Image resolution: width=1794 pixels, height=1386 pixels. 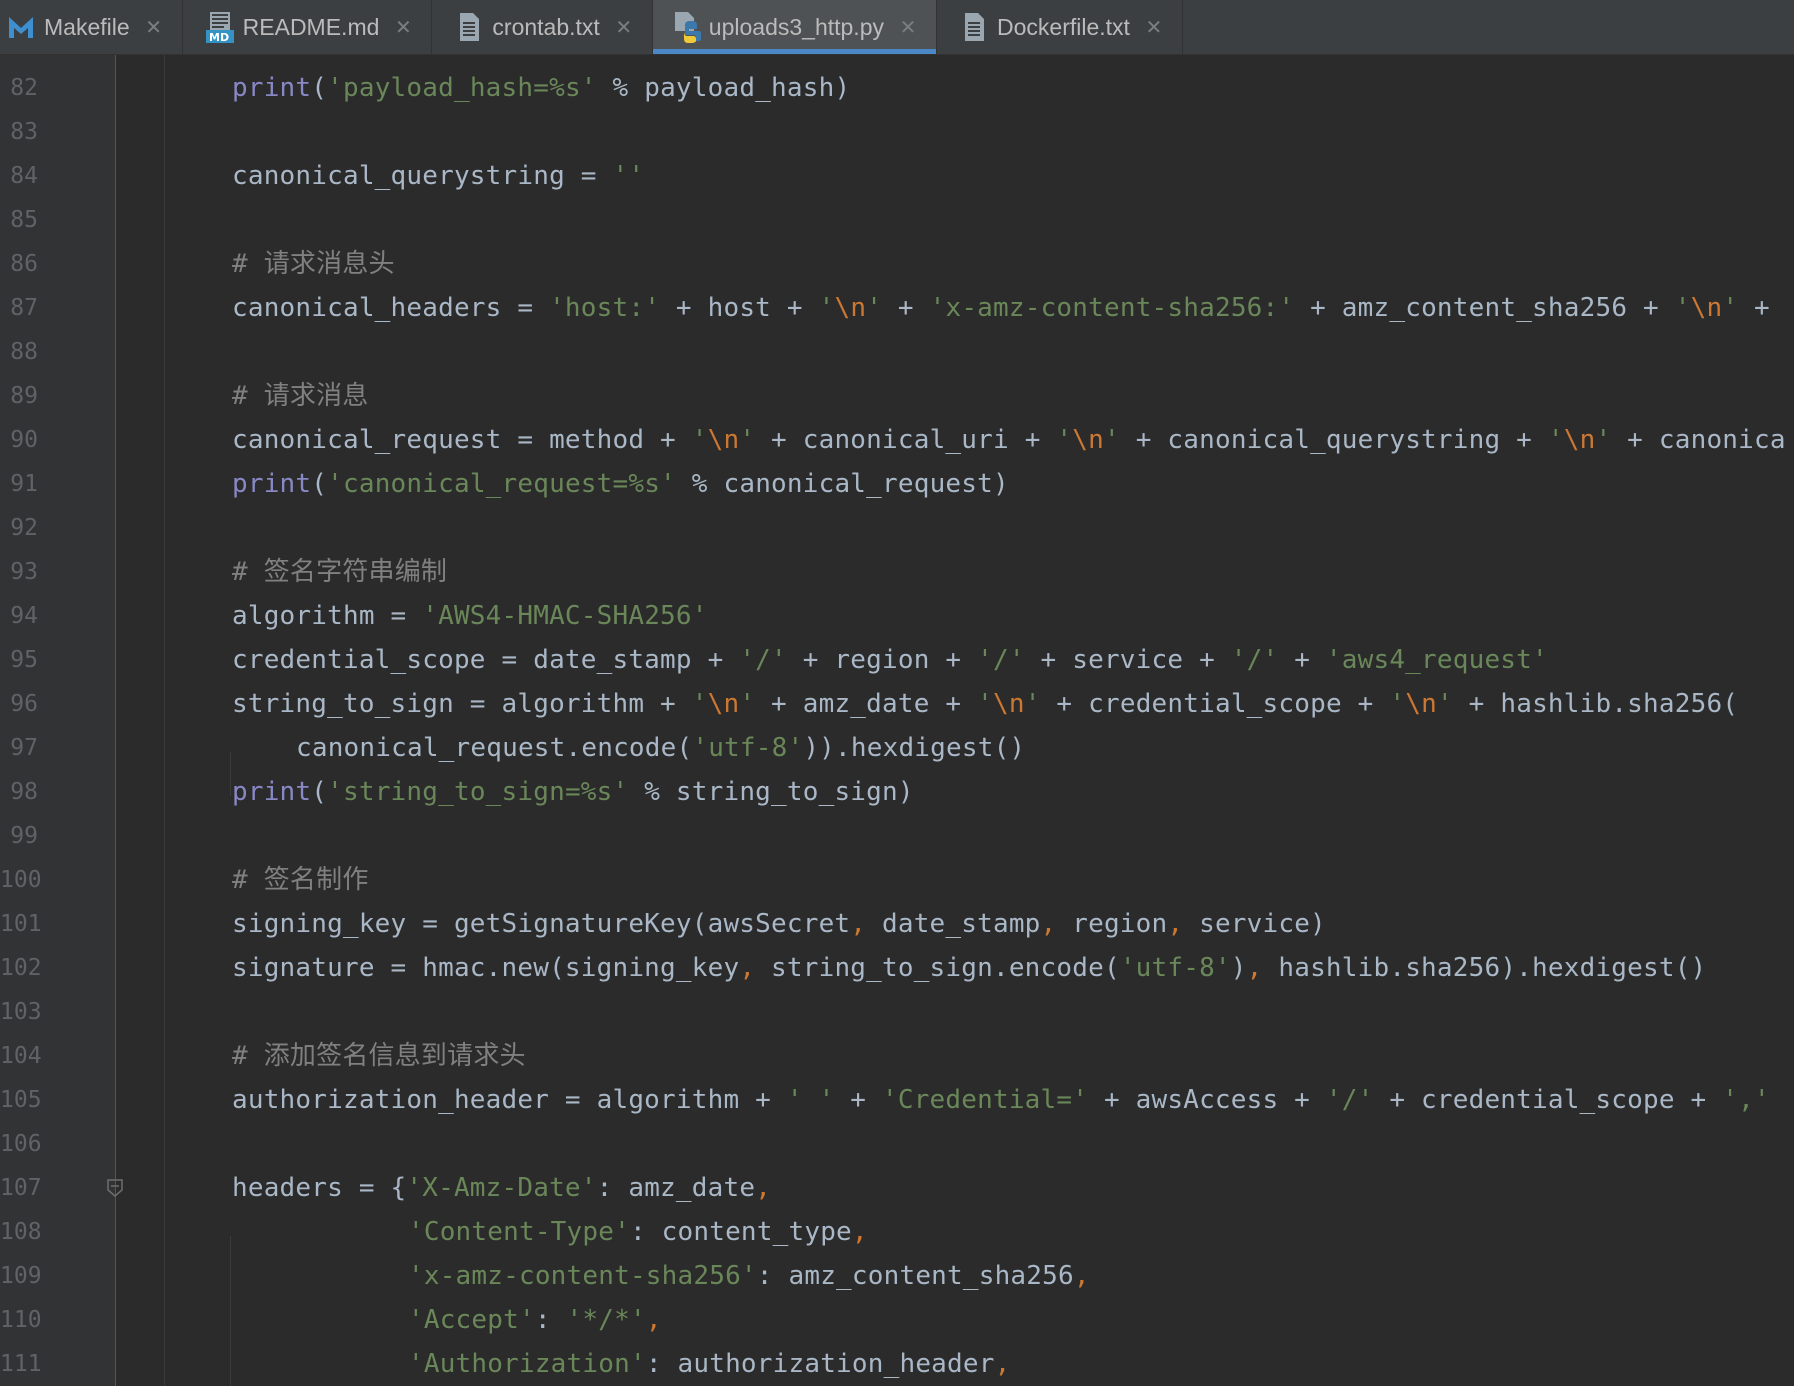 What do you see at coordinates (21, 1100) in the screenshot?
I see `line-number: 105` at bounding box center [21, 1100].